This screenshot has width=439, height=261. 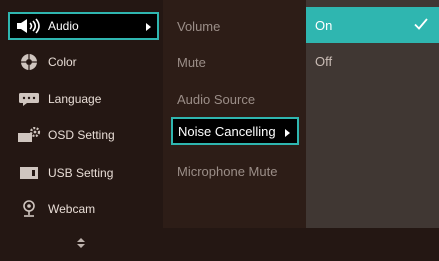 I want to click on main-menu-item-audio: Audio, so click(x=83, y=26).